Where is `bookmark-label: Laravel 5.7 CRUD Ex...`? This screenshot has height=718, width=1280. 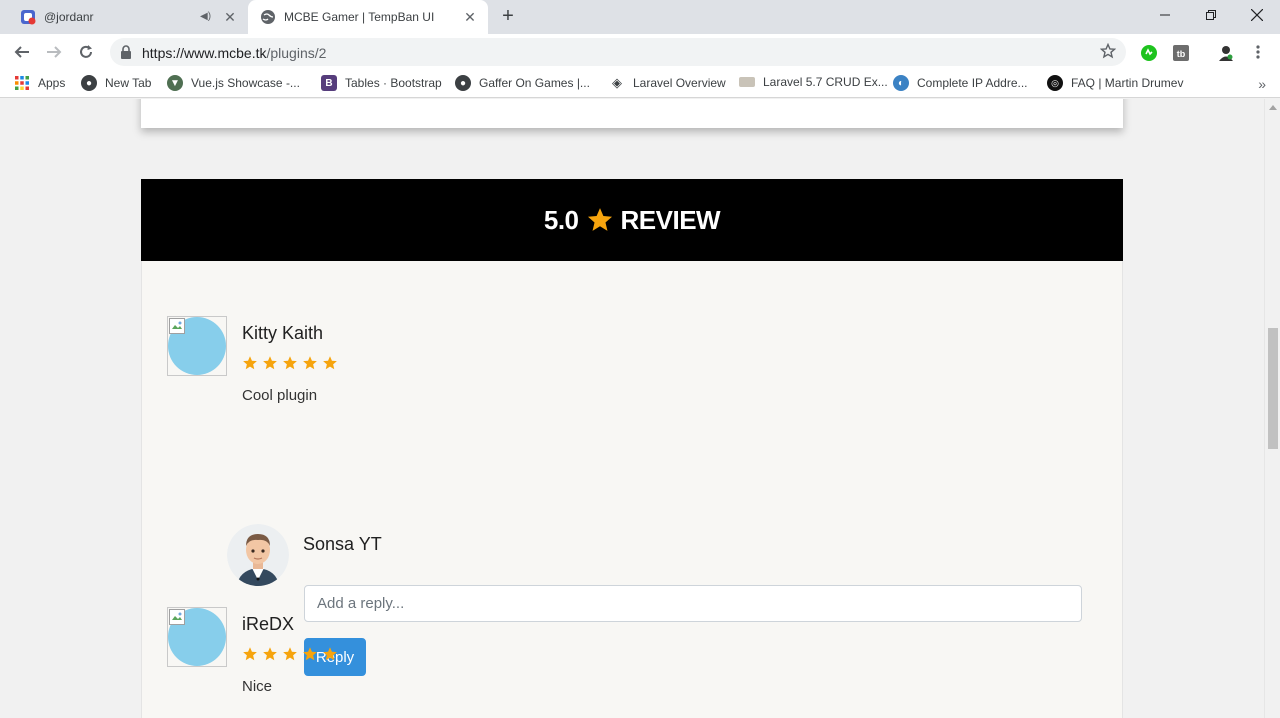
bookmark-label: Laravel 5.7 CRUD Ex... is located at coordinates (825, 82).